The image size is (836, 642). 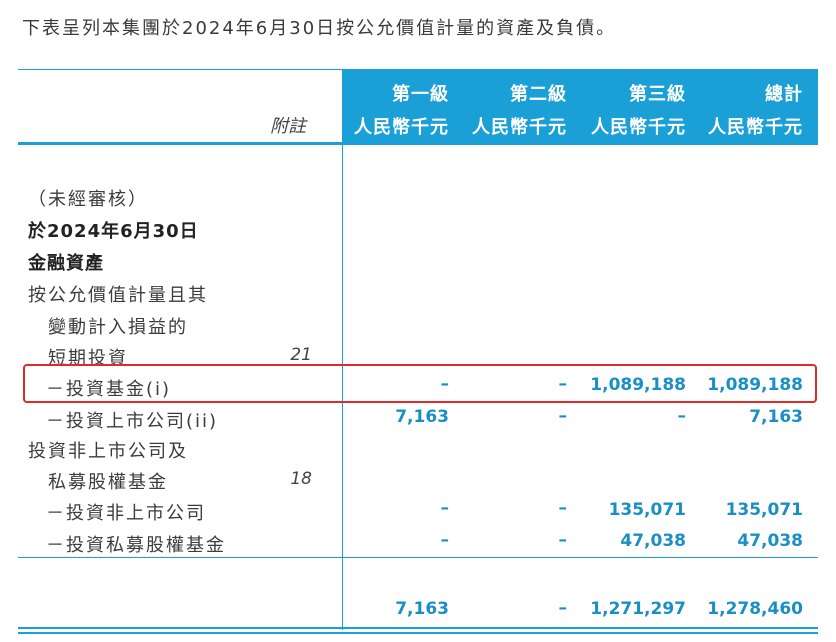 I want to click on highlight-box, so click(x=420, y=383).